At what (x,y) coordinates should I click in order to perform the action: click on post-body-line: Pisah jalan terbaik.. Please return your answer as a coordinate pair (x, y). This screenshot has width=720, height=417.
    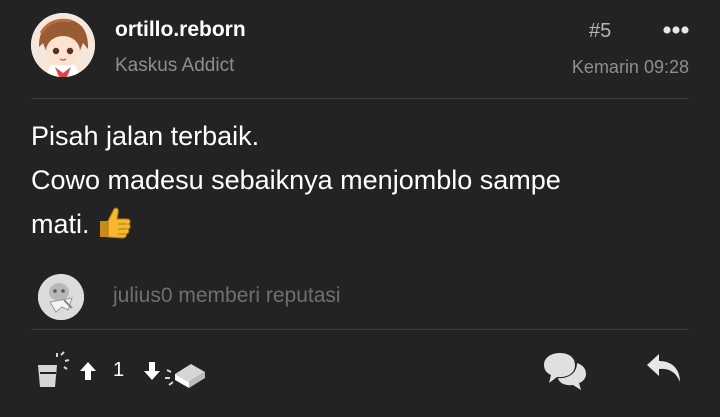
    Looking at the image, I should click on (145, 136).